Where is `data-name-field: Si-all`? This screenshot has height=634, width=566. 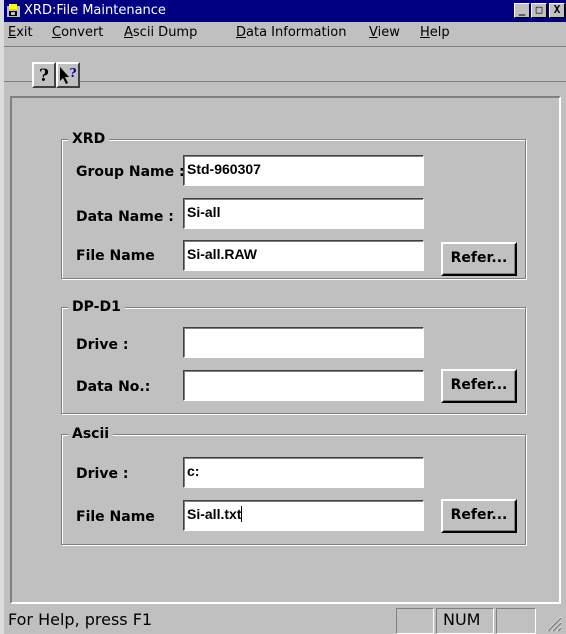
data-name-field: Si-all is located at coordinates (303, 213).